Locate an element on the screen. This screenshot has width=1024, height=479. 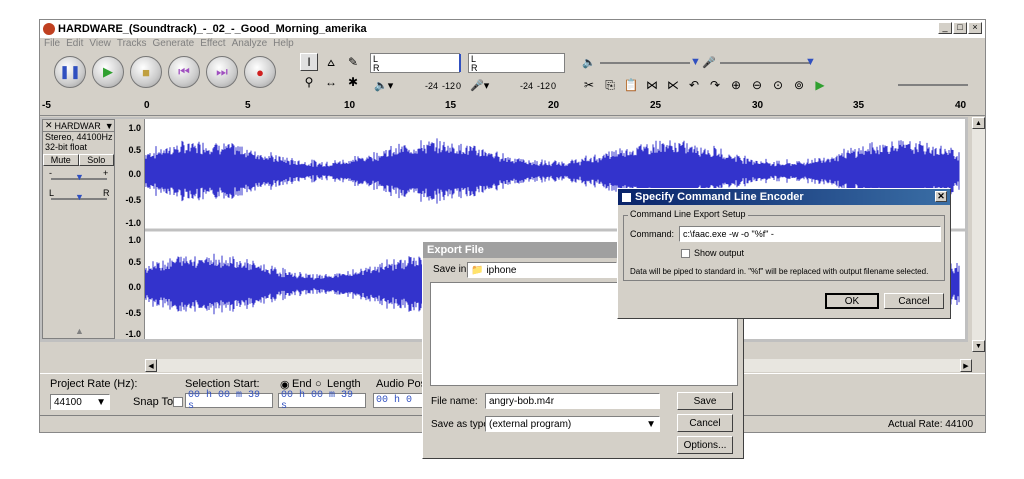
meter-db-12-b: -12 is located at coordinates (544, 86).